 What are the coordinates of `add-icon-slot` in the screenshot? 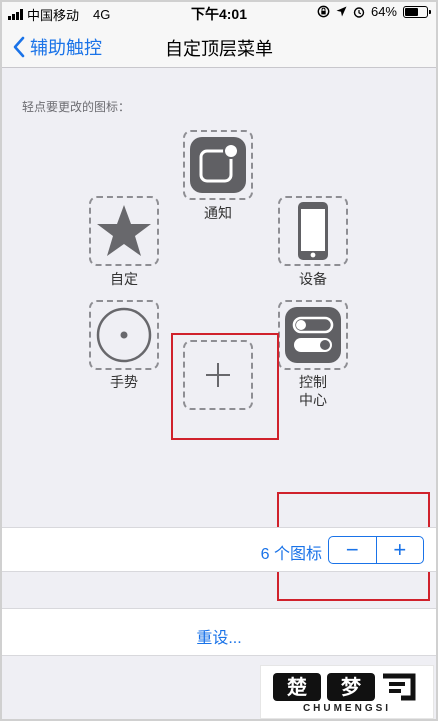 It's located at (218, 375).